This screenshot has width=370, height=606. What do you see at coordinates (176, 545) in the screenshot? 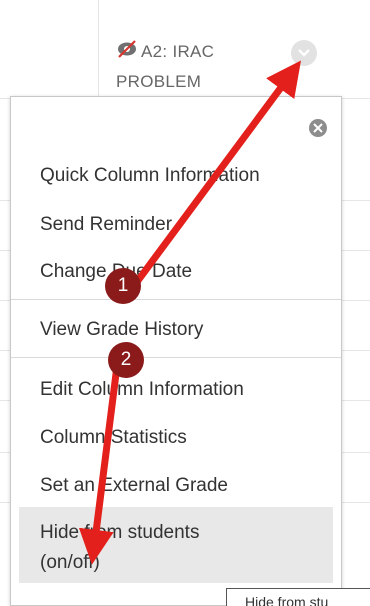
I see `menu-item-hide-from-students: Hide from students (on/off)` at bounding box center [176, 545].